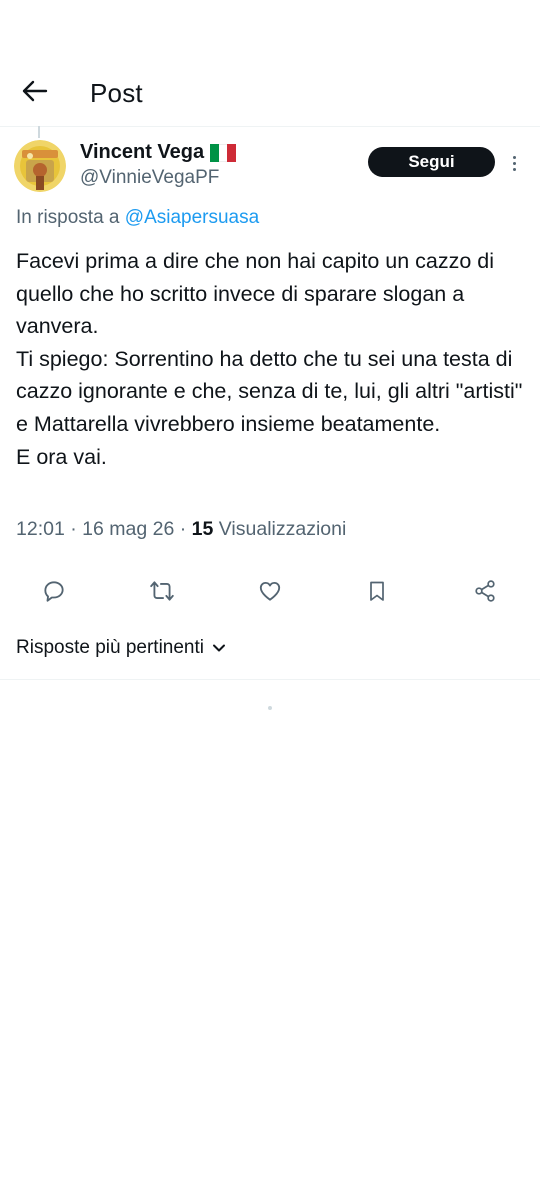 This screenshot has height=1200, width=540. Describe the element at coordinates (116, 93) in the screenshot. I see `page-title: Post` at that location.